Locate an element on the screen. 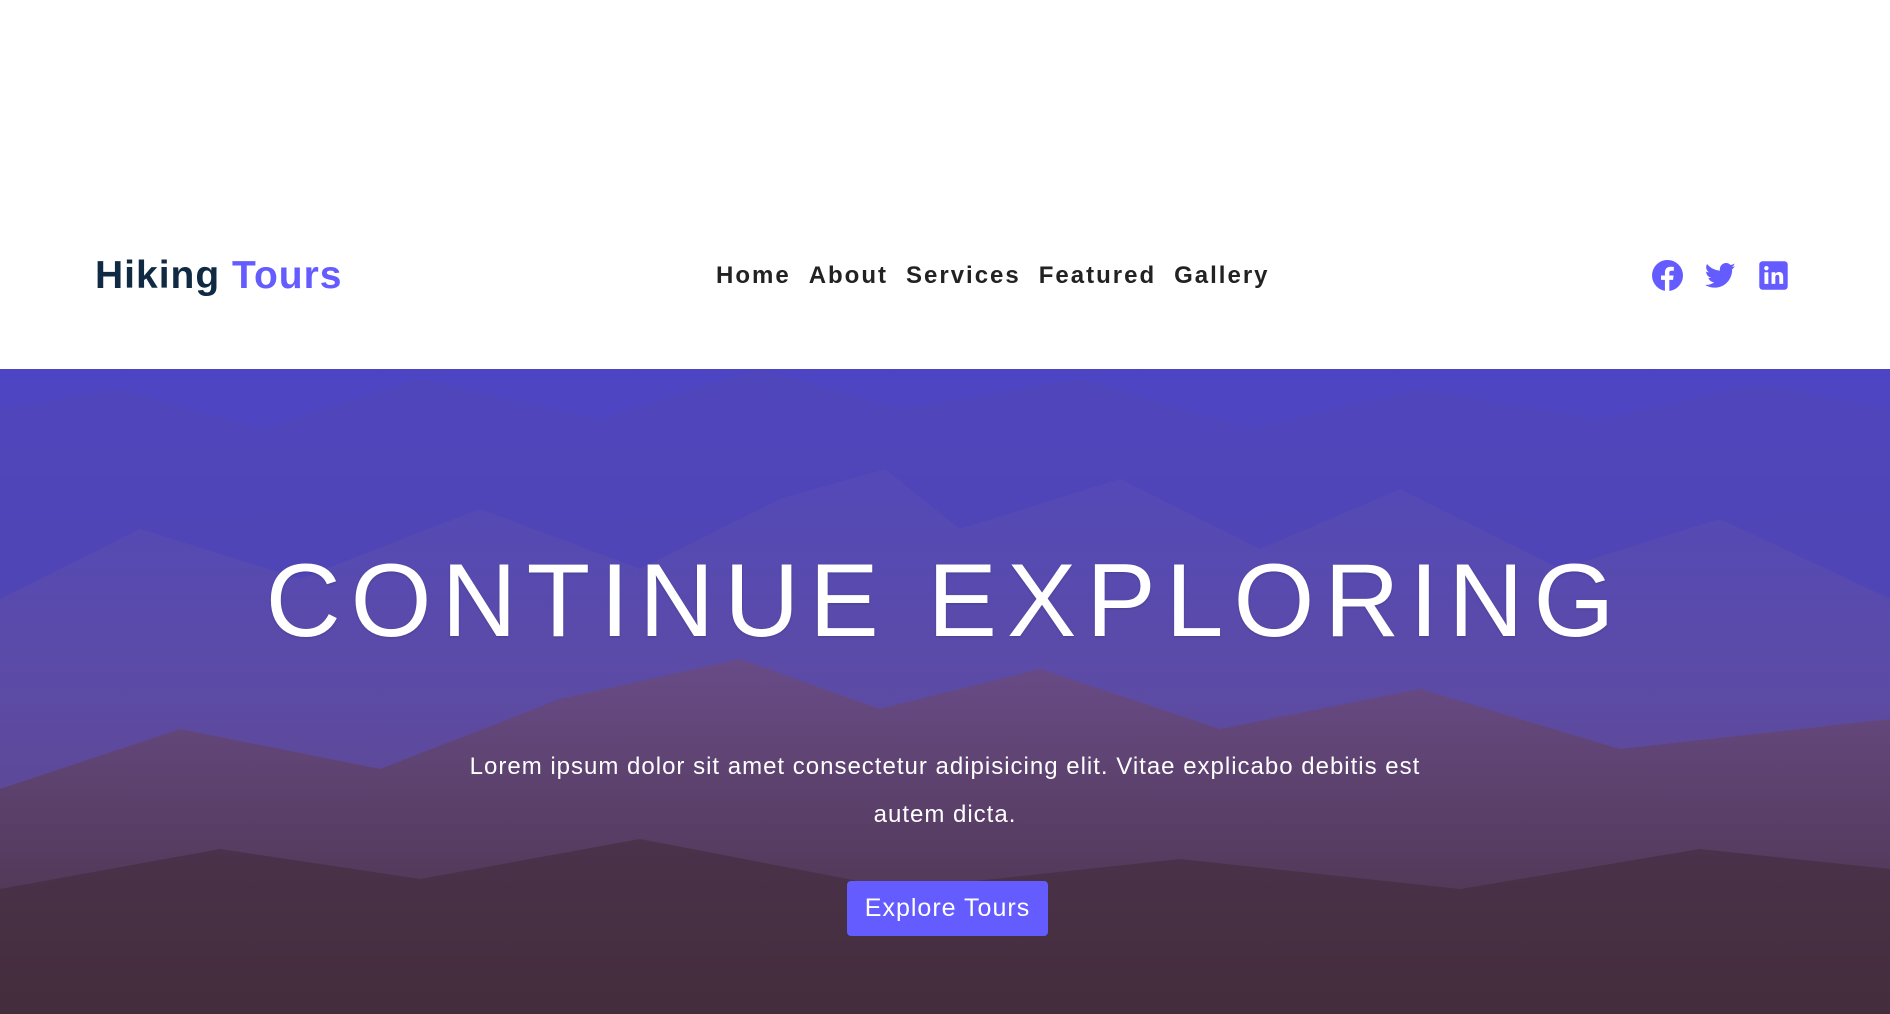  social-icons is located at coordinates (1720, 275).